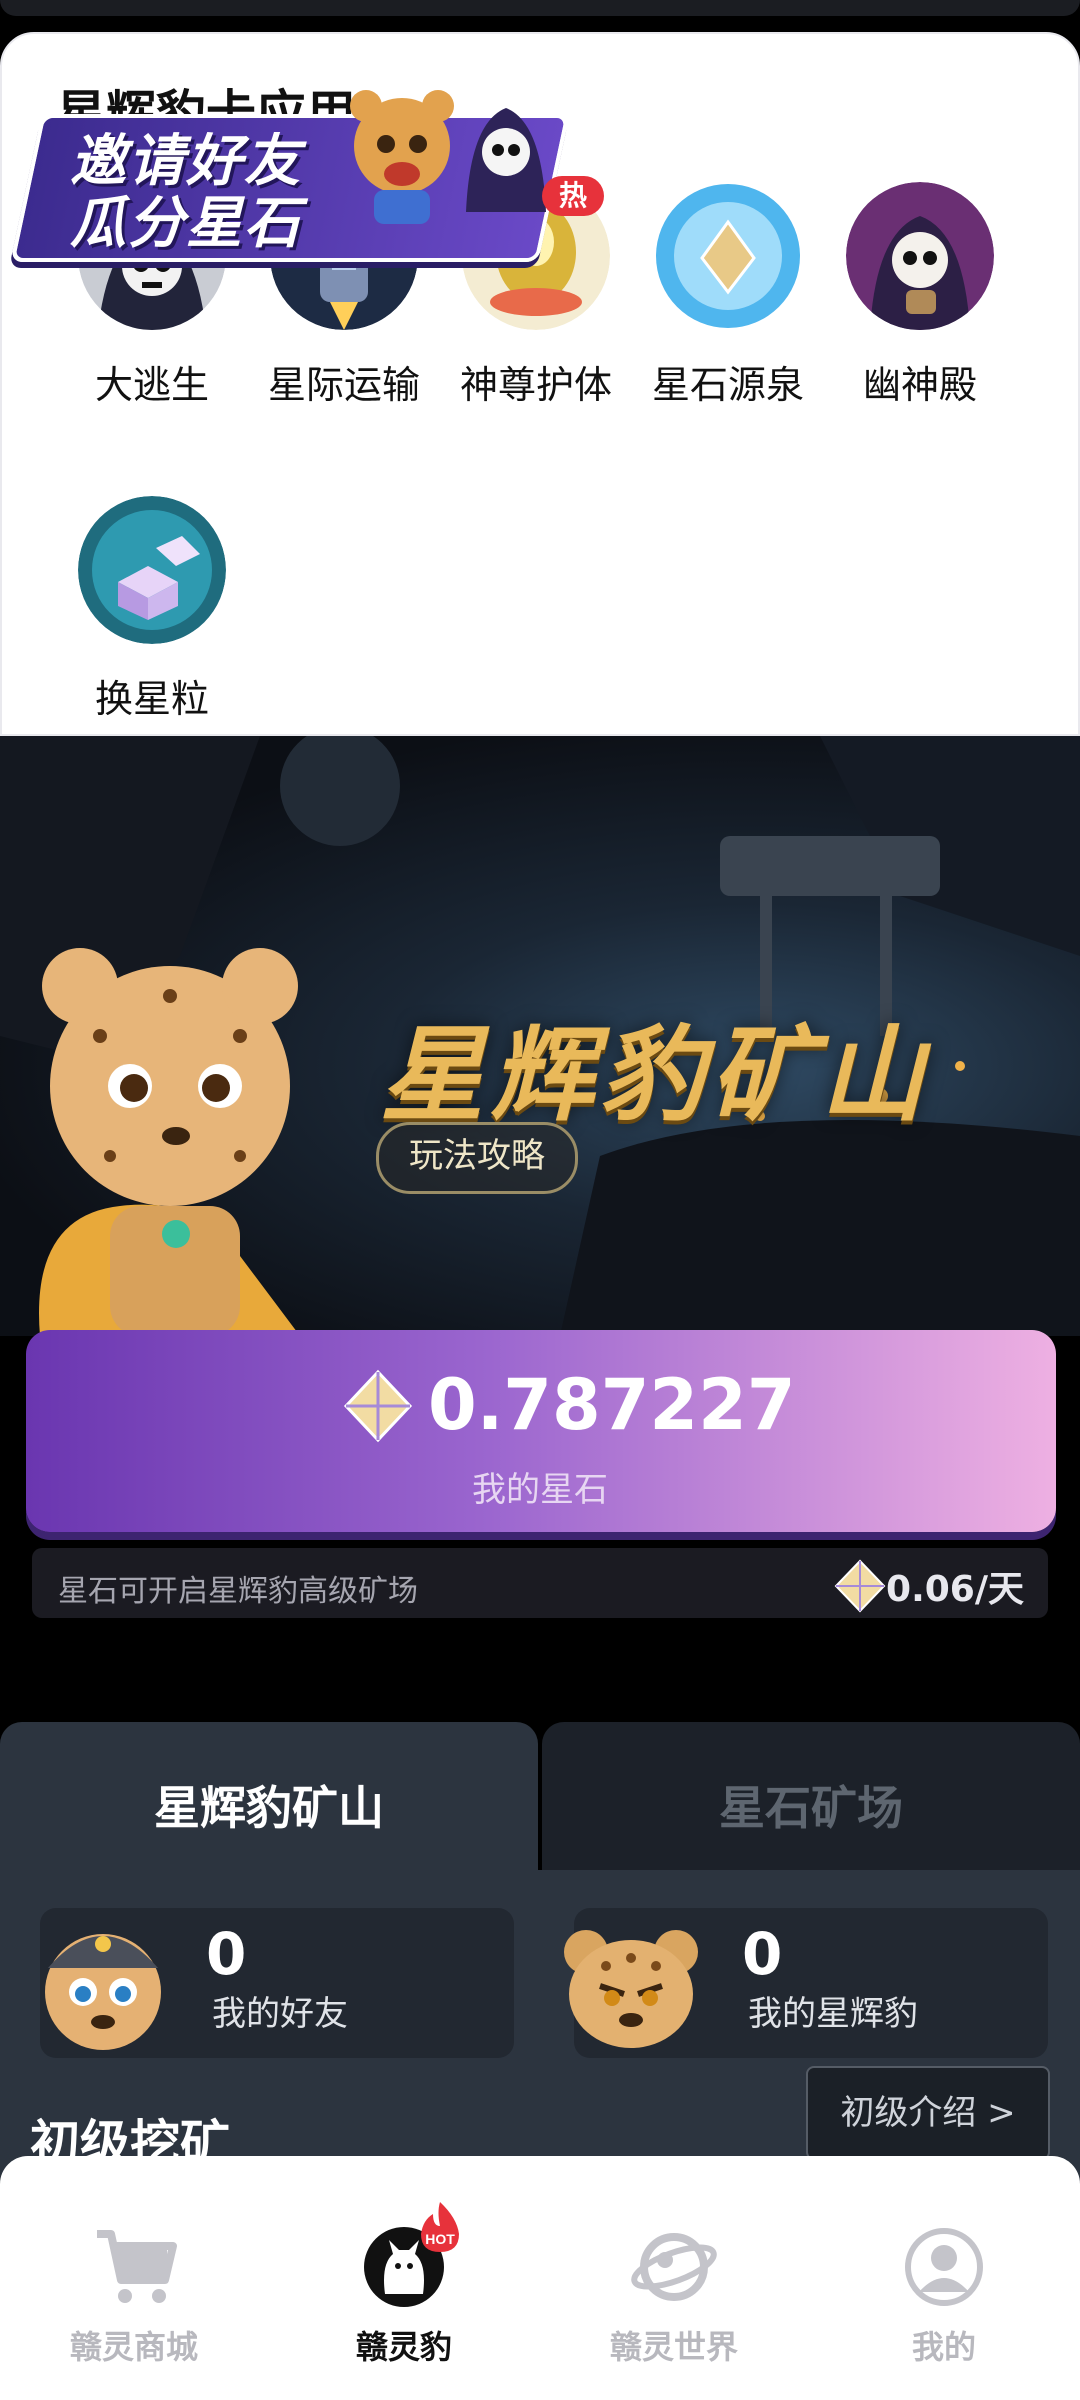  I want to click on tab-label: 星石矿场, so click(811, 1808).